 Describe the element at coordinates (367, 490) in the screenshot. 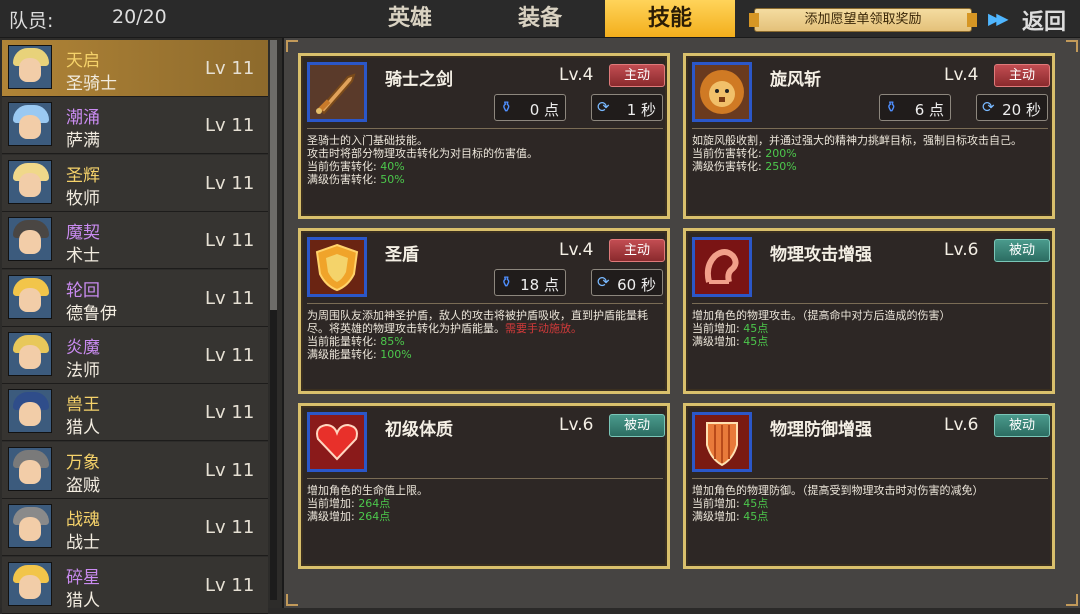

I see `description-line: 增加角色的生命值上限。` at that location.